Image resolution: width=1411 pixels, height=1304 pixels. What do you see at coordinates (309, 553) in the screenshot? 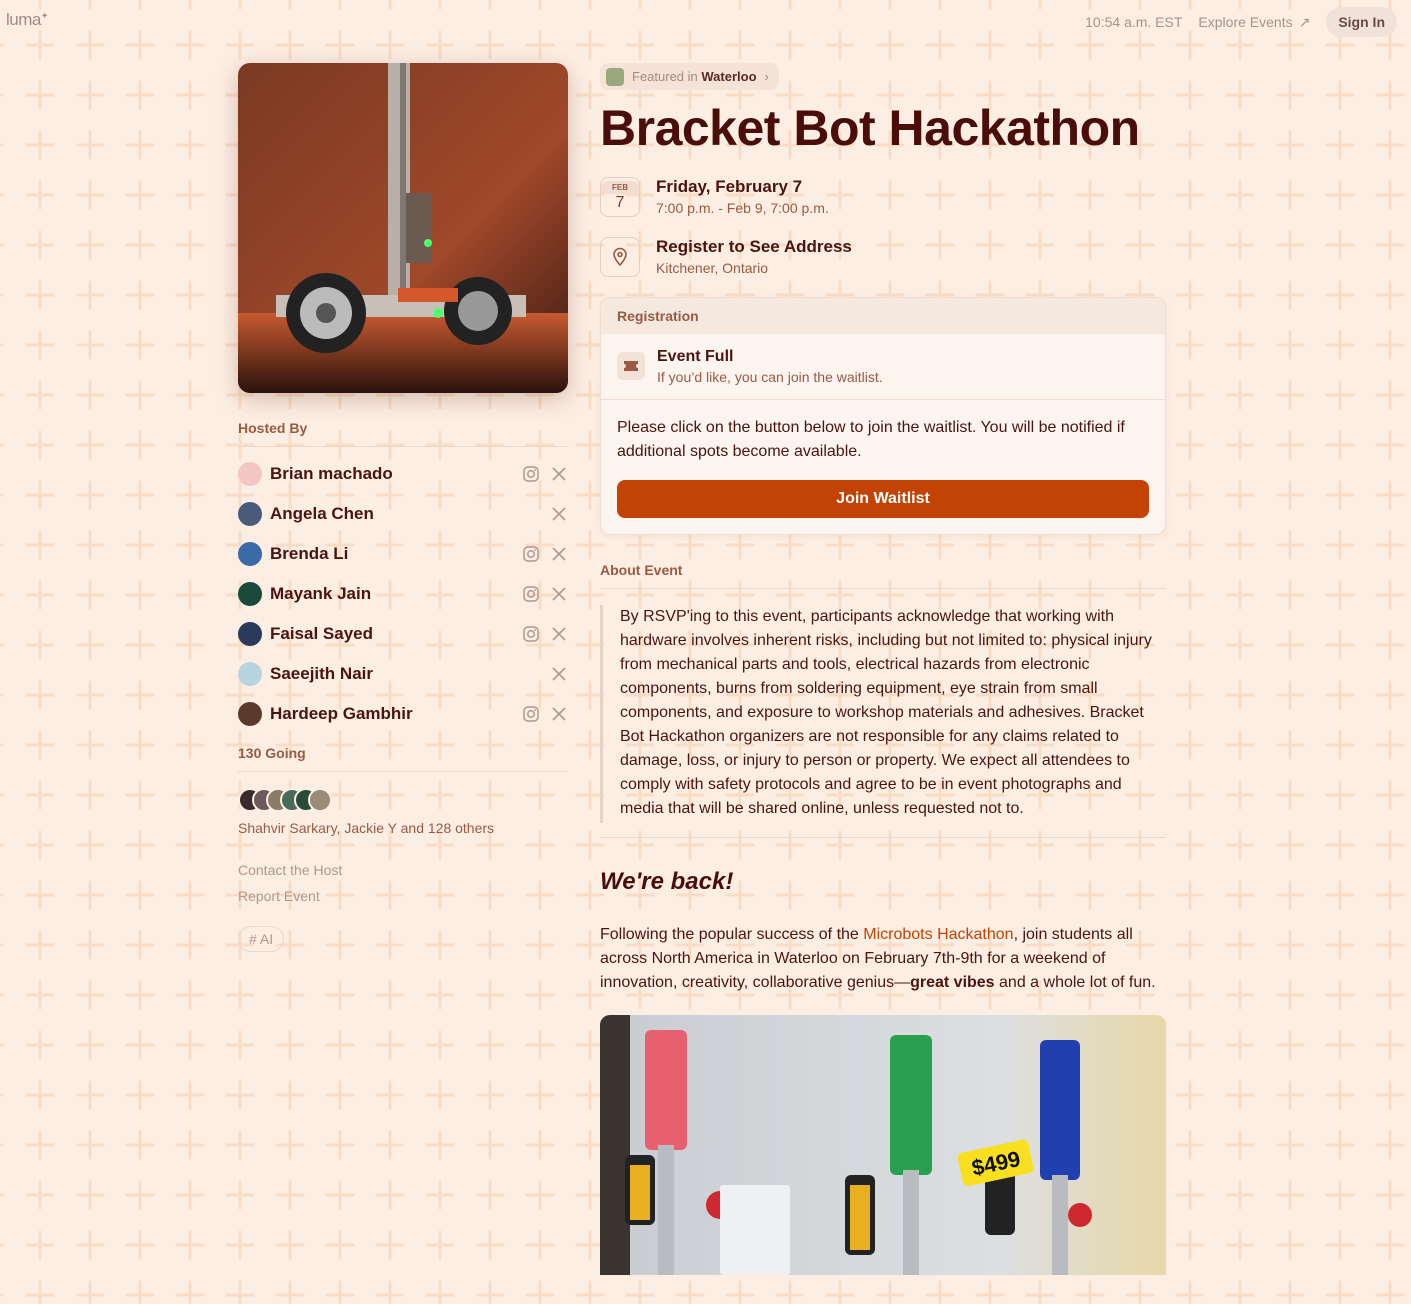
I see `host-name: Brenda Li` at bounding box center [309, 553].